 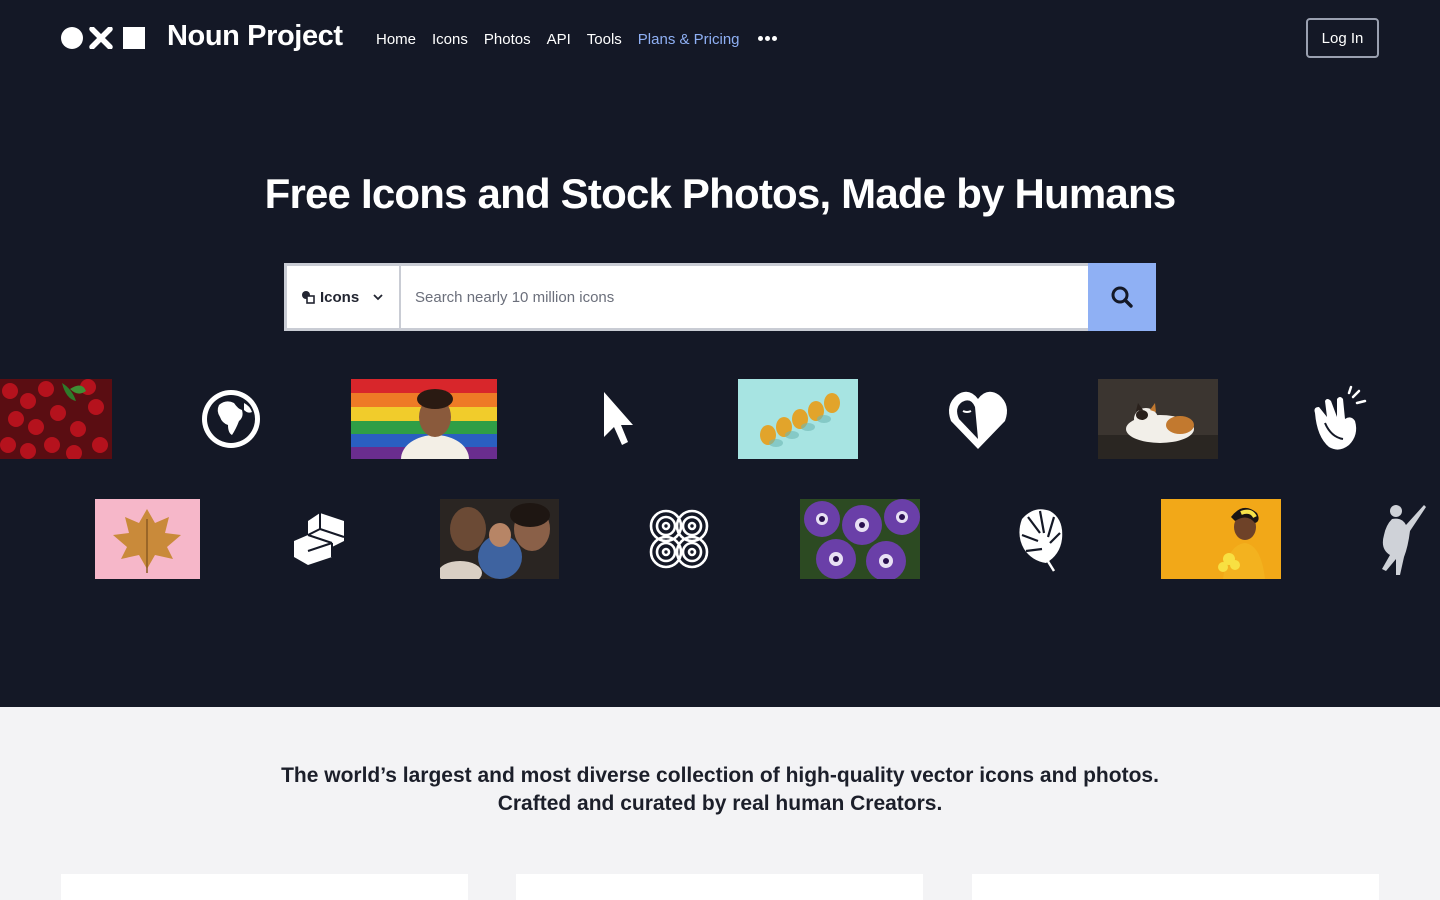 What do you see at coordinates (424, 419) in the screenshot?
I see `pride-flag-portrait-photo` at bounding box center [424, 419].